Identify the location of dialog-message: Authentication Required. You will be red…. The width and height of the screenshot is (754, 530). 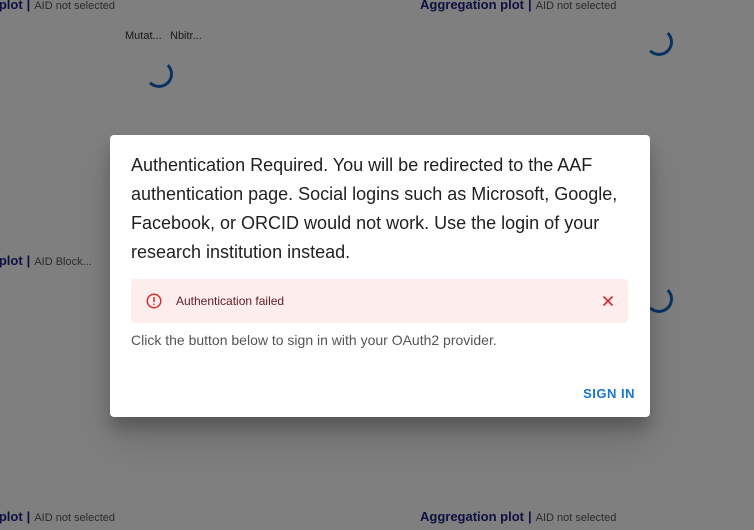
(374, 208).